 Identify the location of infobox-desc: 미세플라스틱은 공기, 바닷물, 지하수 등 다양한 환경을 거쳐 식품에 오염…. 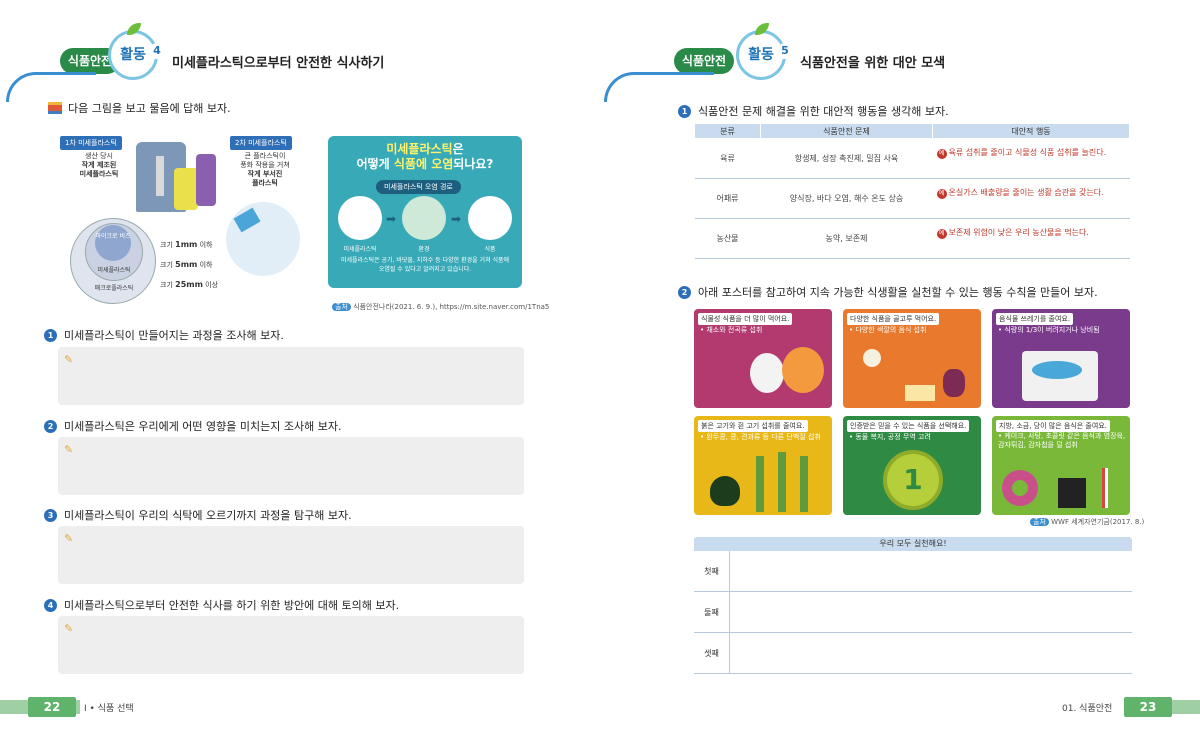
(425, 265).